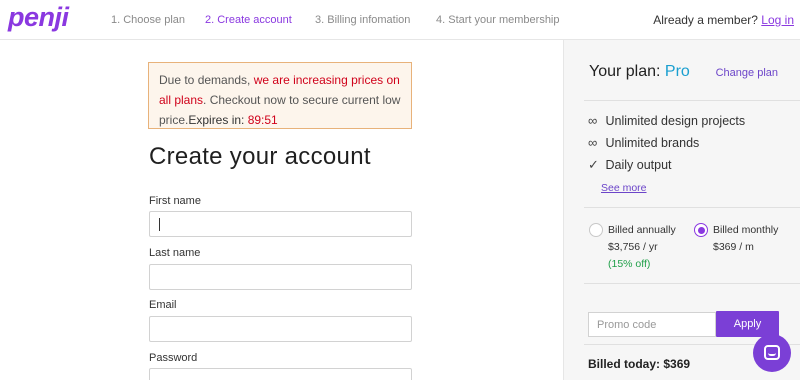 Image resolution: width=800 pixels, height=380 pixels. I want to click on feature-item: ∞ Unlimited brands, so click(643, 142).